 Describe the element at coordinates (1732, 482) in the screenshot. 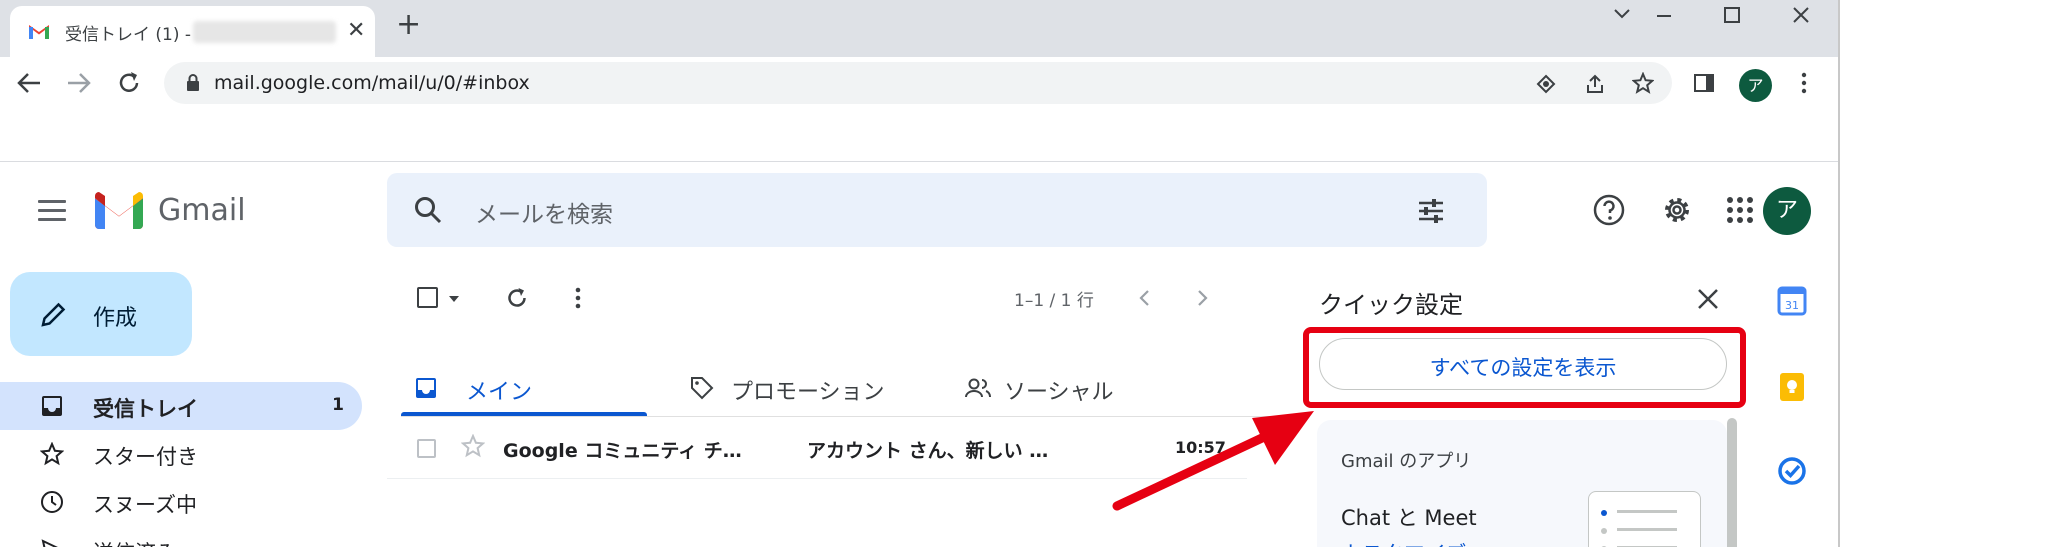

I see `quick-settings-scrollbar` at that location.